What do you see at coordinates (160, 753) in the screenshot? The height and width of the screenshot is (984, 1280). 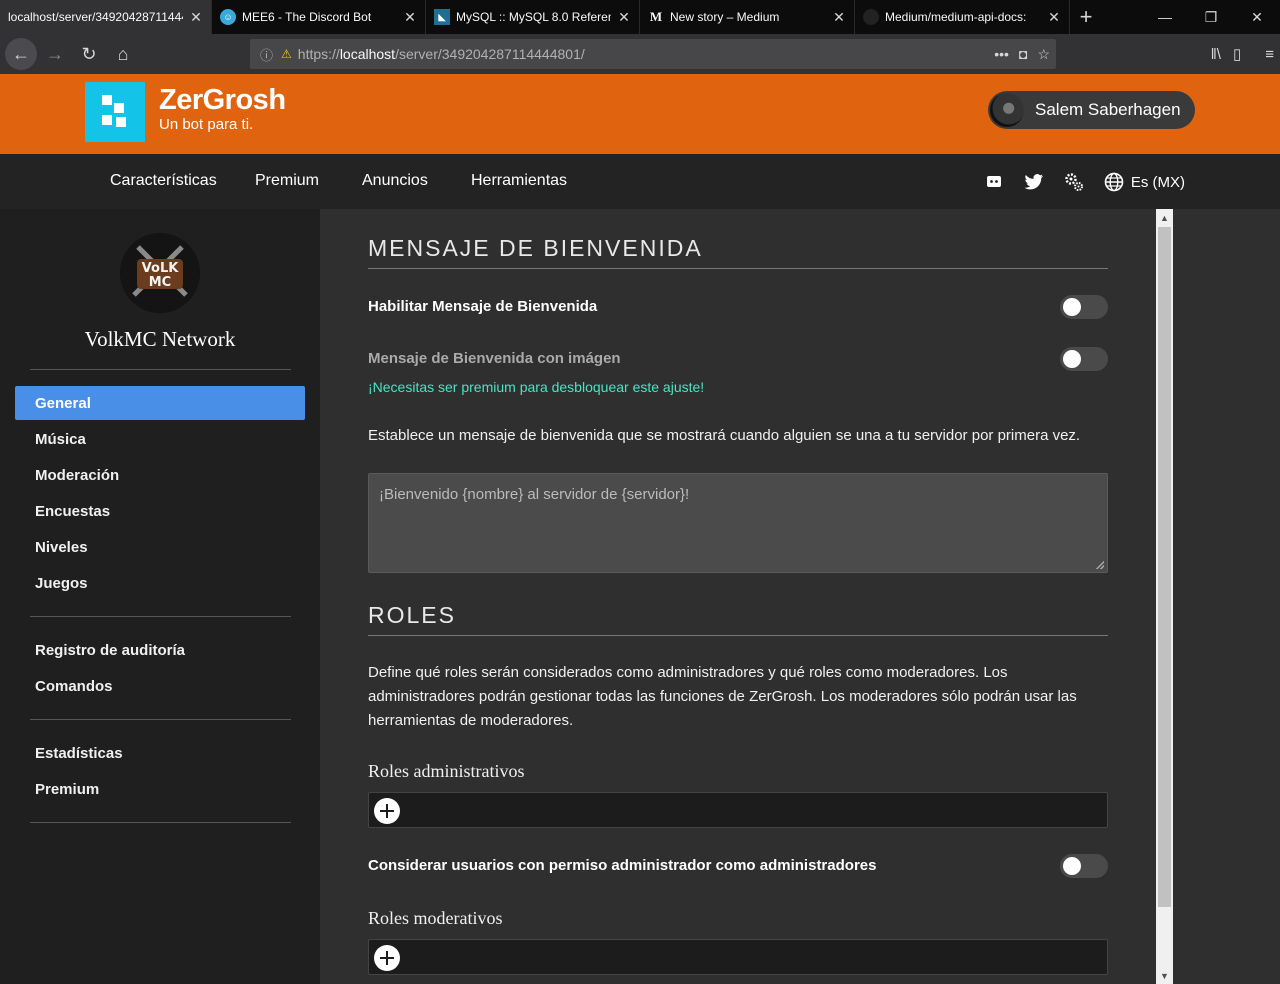 I see `sidebar-item-estadisticas: Estadísticas` at bounding box center [160, 753].